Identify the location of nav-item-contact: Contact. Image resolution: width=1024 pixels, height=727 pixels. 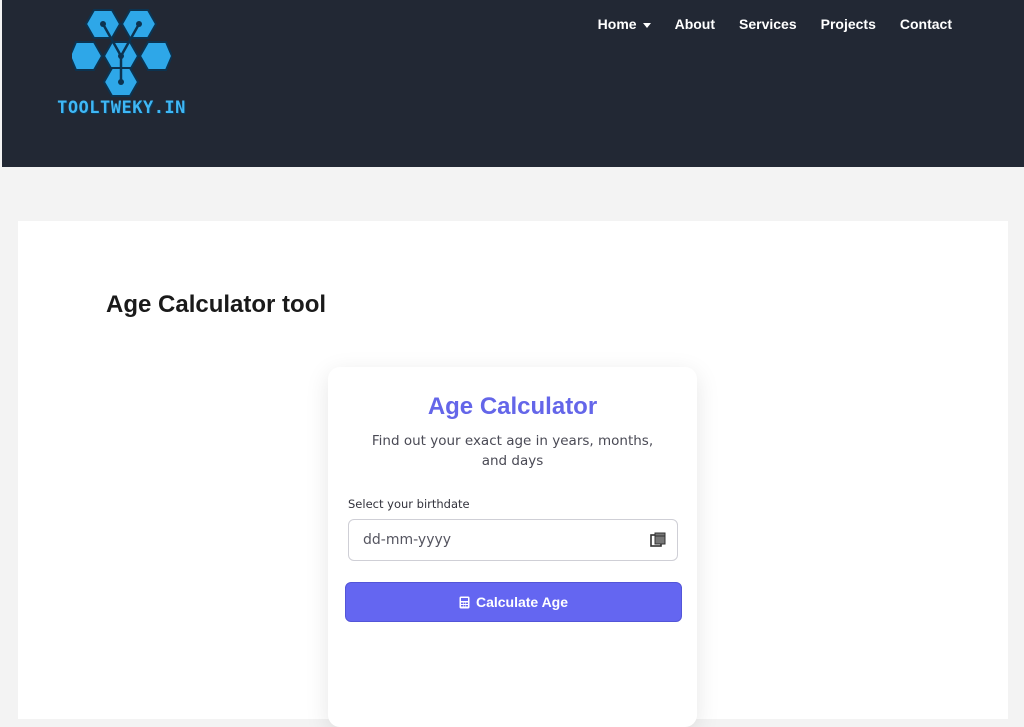
(926, 24).